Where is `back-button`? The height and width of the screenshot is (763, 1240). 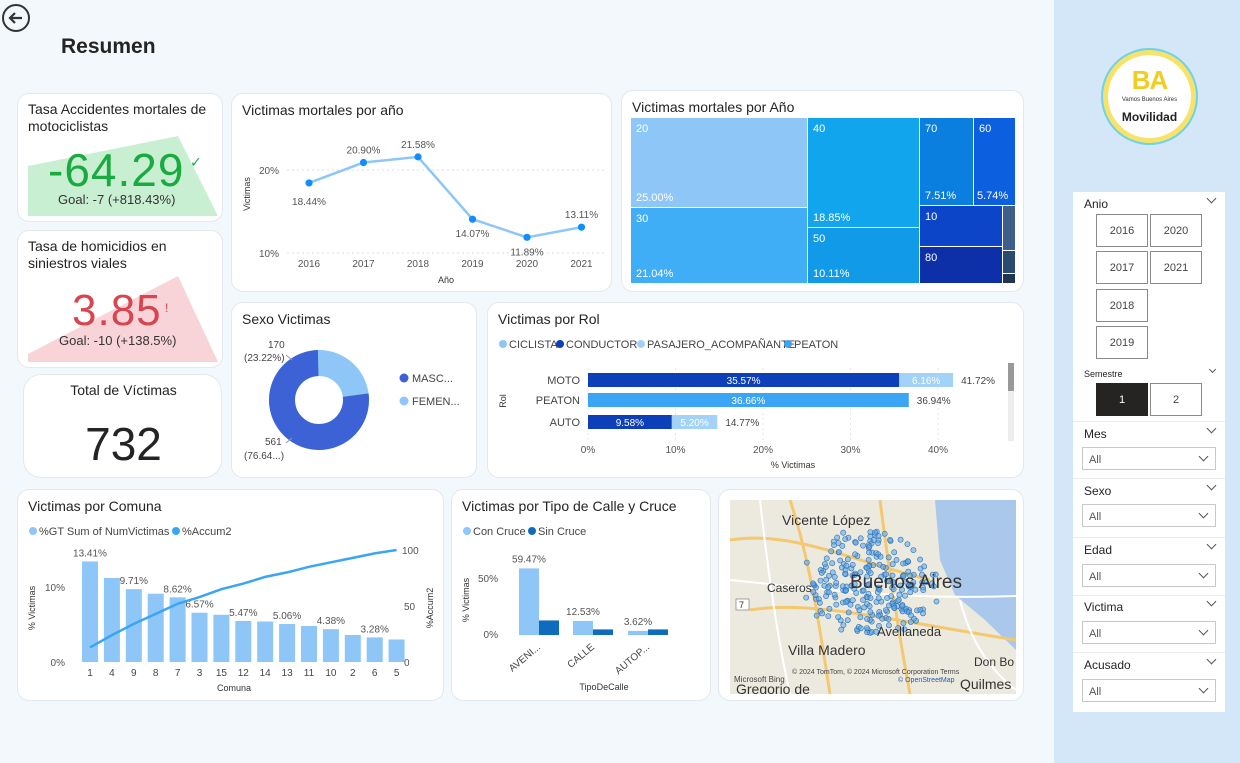
back-button is located at coordinates (16, 18).